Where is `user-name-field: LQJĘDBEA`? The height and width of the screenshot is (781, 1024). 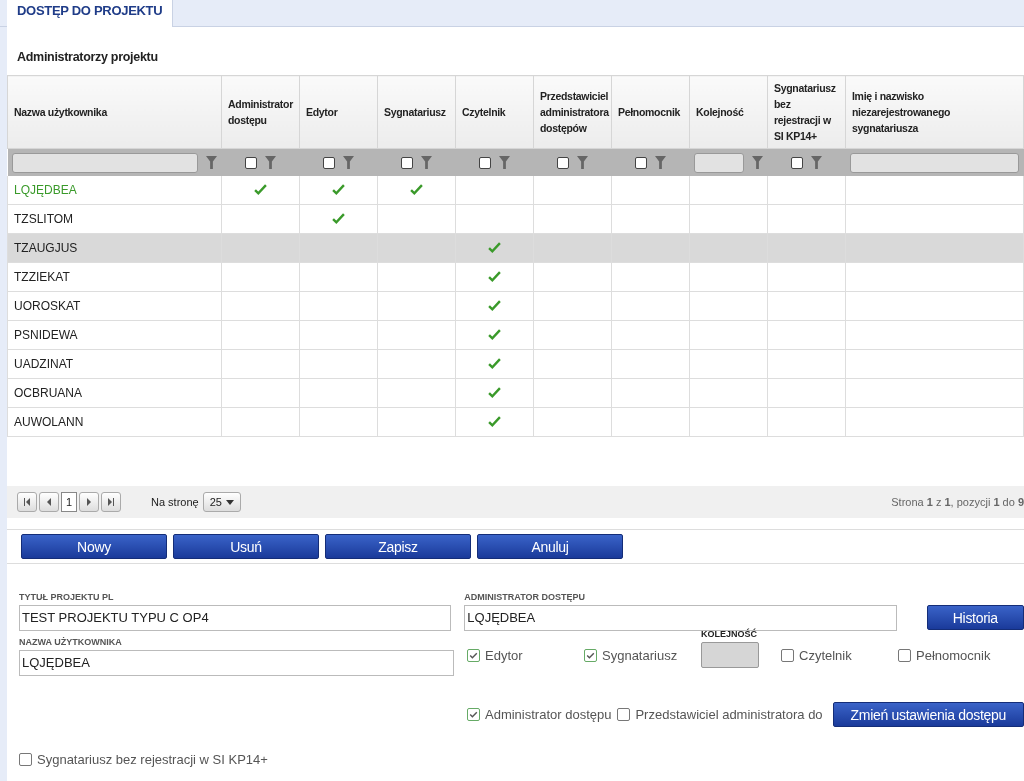
user-name-field: LQJĘDBEA is located at coordinates (236, 663).